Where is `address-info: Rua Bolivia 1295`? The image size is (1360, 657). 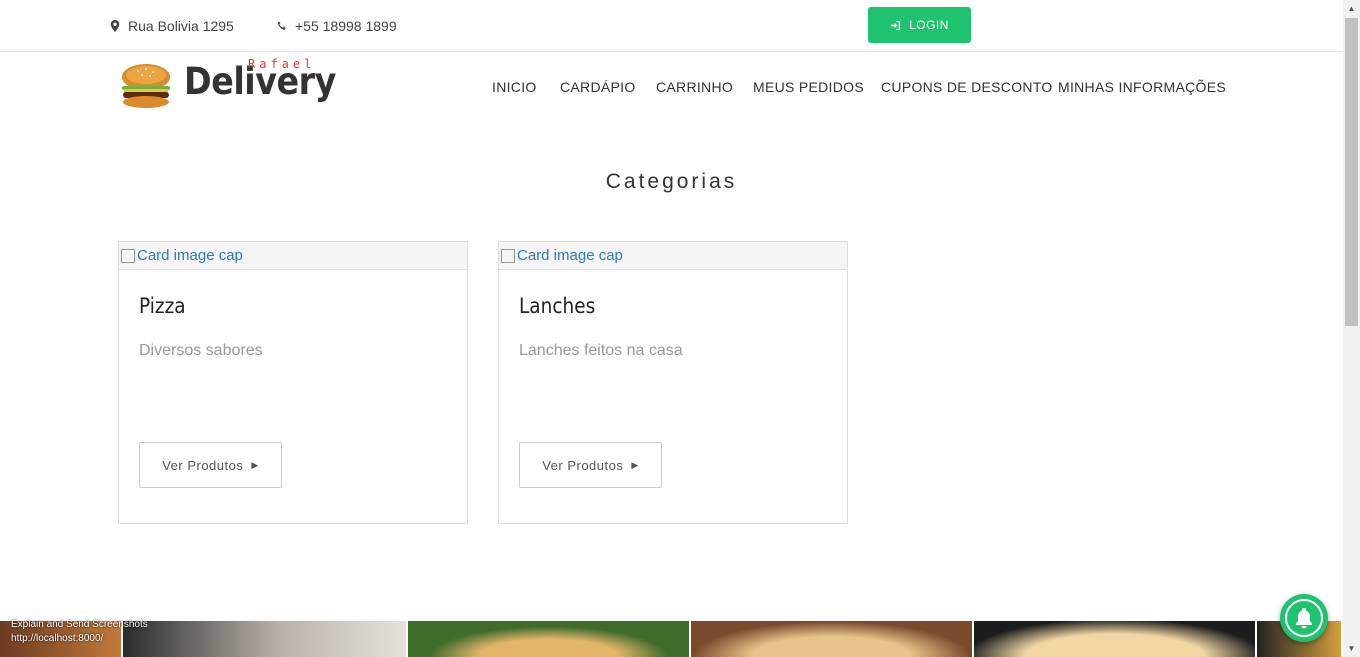 address-info: Rua Bolivia 1295 is located at coordinates (172, 26).